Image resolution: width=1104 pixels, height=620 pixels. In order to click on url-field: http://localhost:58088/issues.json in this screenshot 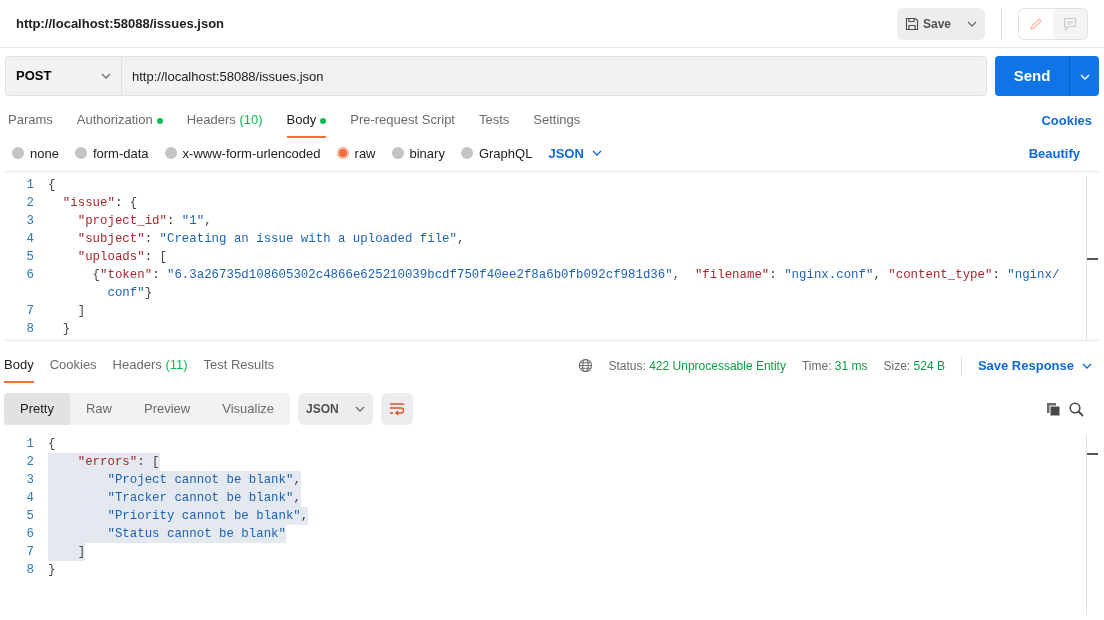, I will do `click(554, 76)`.